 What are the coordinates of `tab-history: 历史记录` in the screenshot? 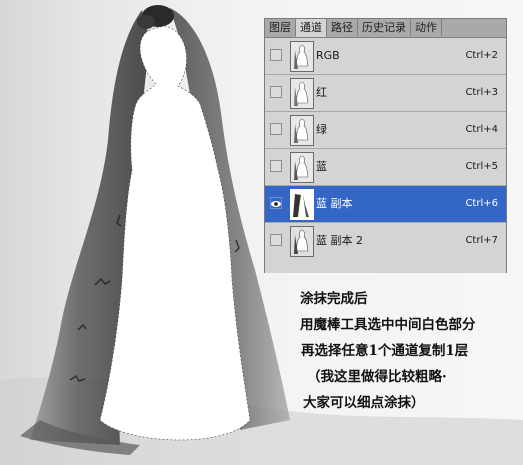 It's located at (384, 27).